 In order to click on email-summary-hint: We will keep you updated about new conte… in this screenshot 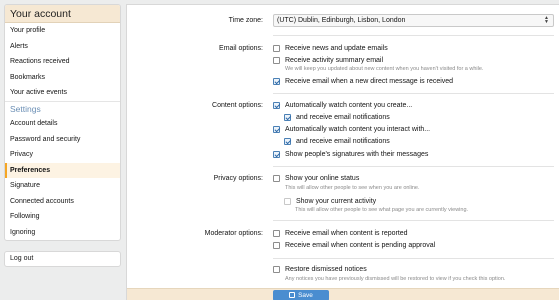, I will do `click(384, 69)`.